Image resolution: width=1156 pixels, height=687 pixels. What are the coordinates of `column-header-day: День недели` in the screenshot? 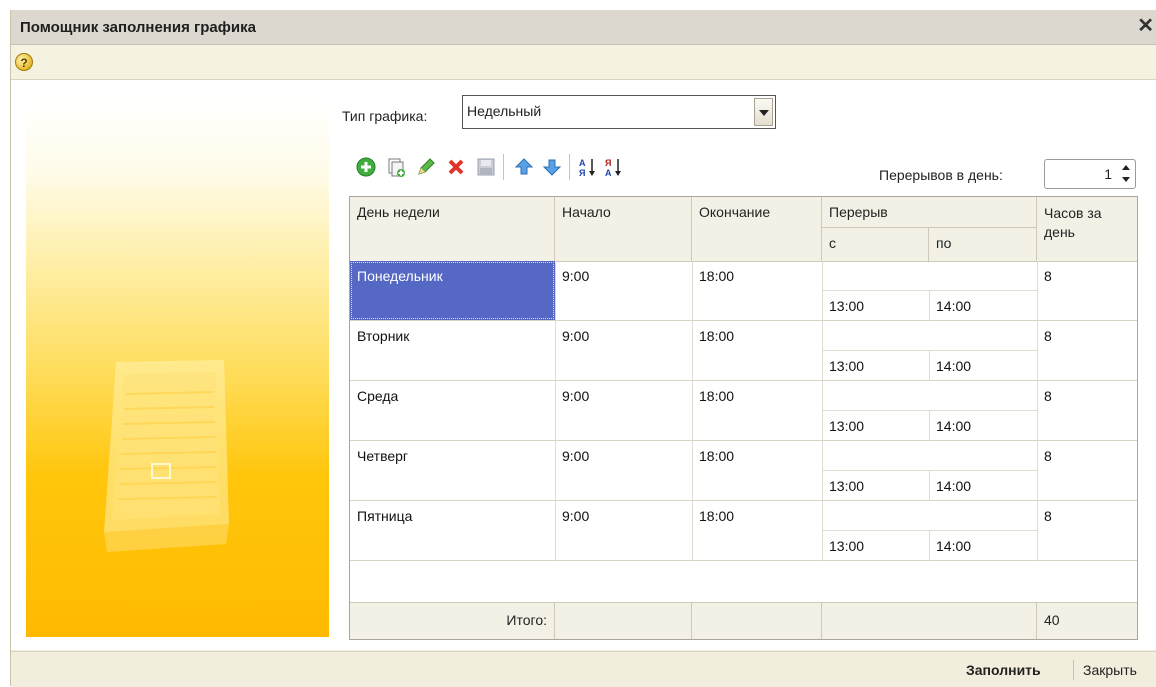 It's located at (452, 229).